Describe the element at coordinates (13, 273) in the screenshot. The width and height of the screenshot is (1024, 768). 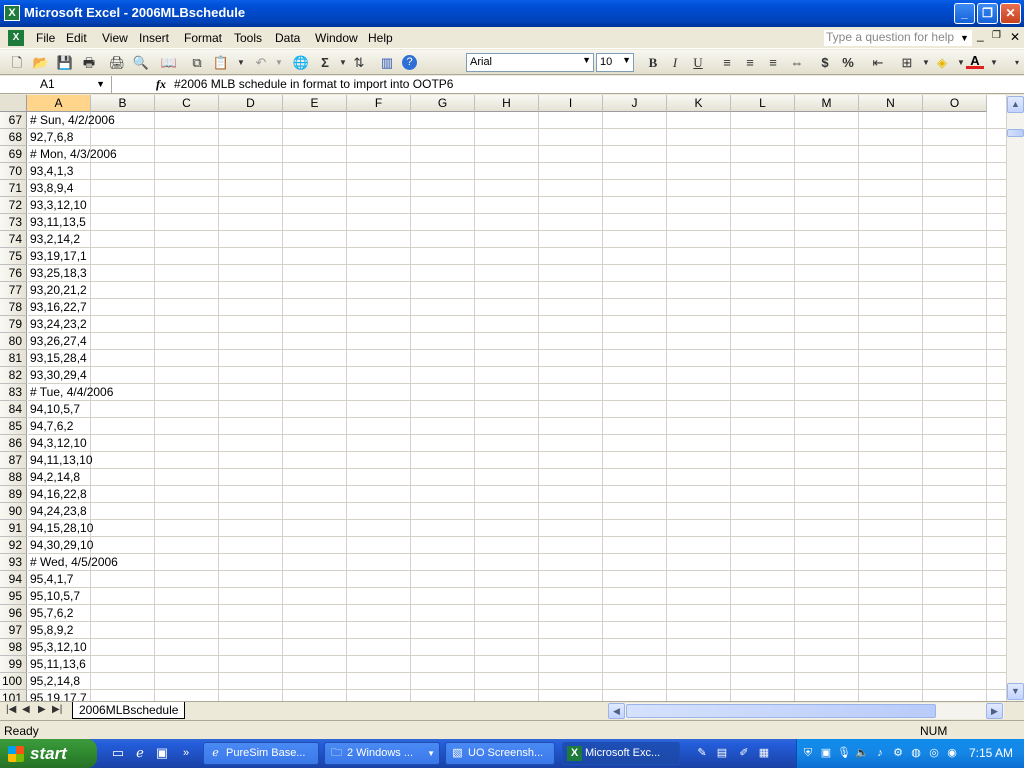
I see `row-header: 76` at that location.